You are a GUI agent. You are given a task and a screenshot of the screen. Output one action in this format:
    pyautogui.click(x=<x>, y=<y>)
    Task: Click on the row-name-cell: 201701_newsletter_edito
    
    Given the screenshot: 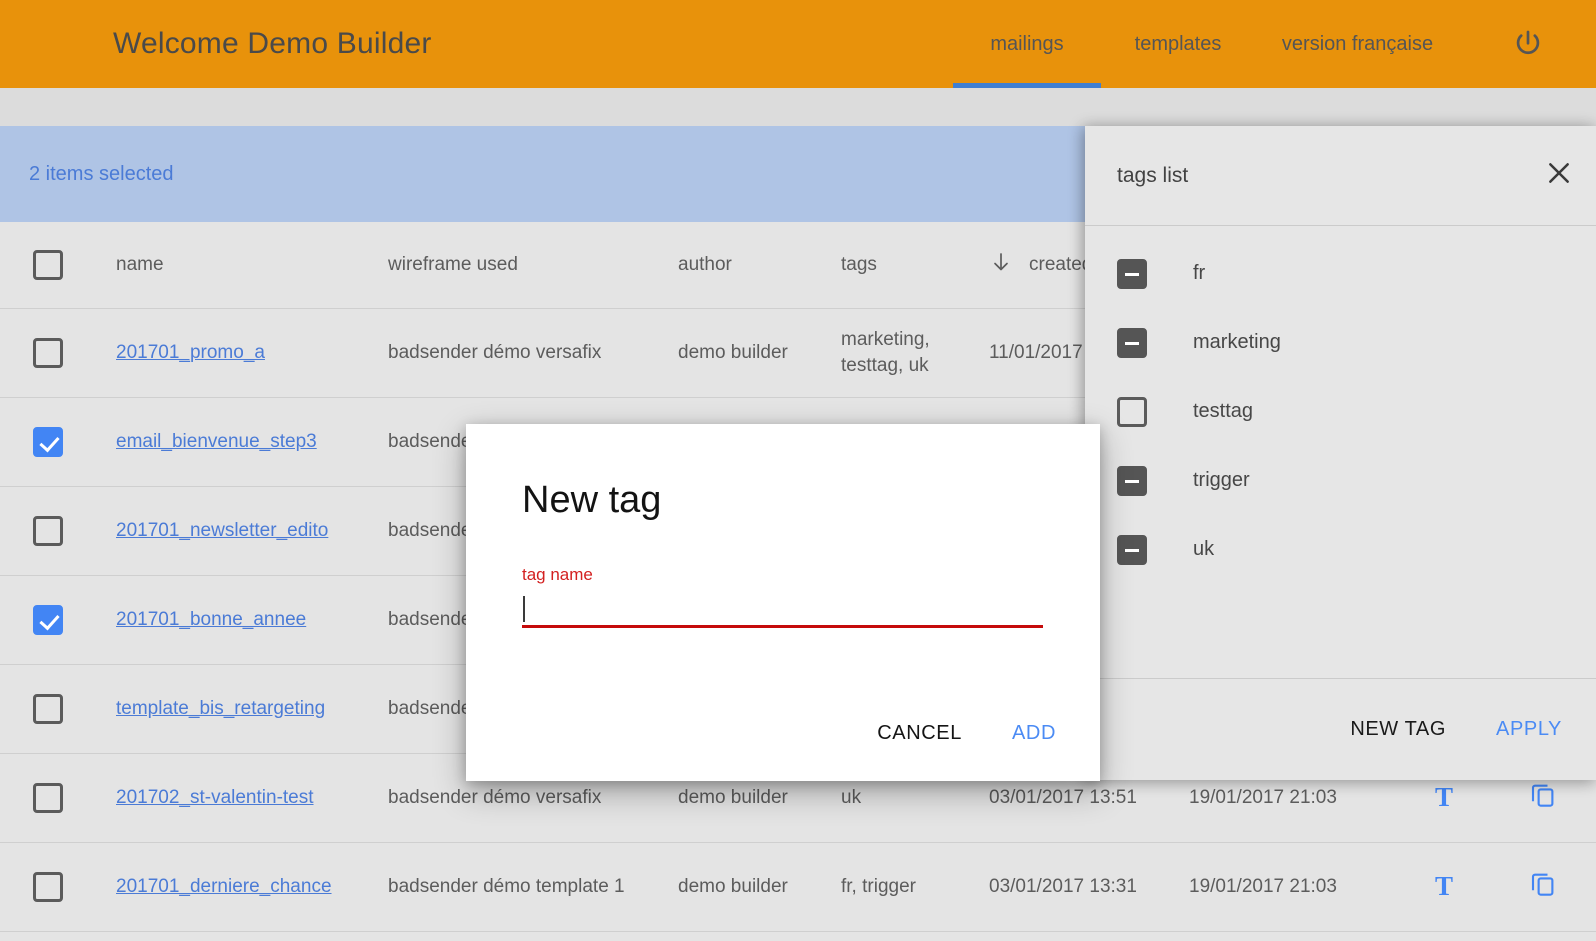 What is the action you would take?
    pyautogui.click(x=252, y=531)
    